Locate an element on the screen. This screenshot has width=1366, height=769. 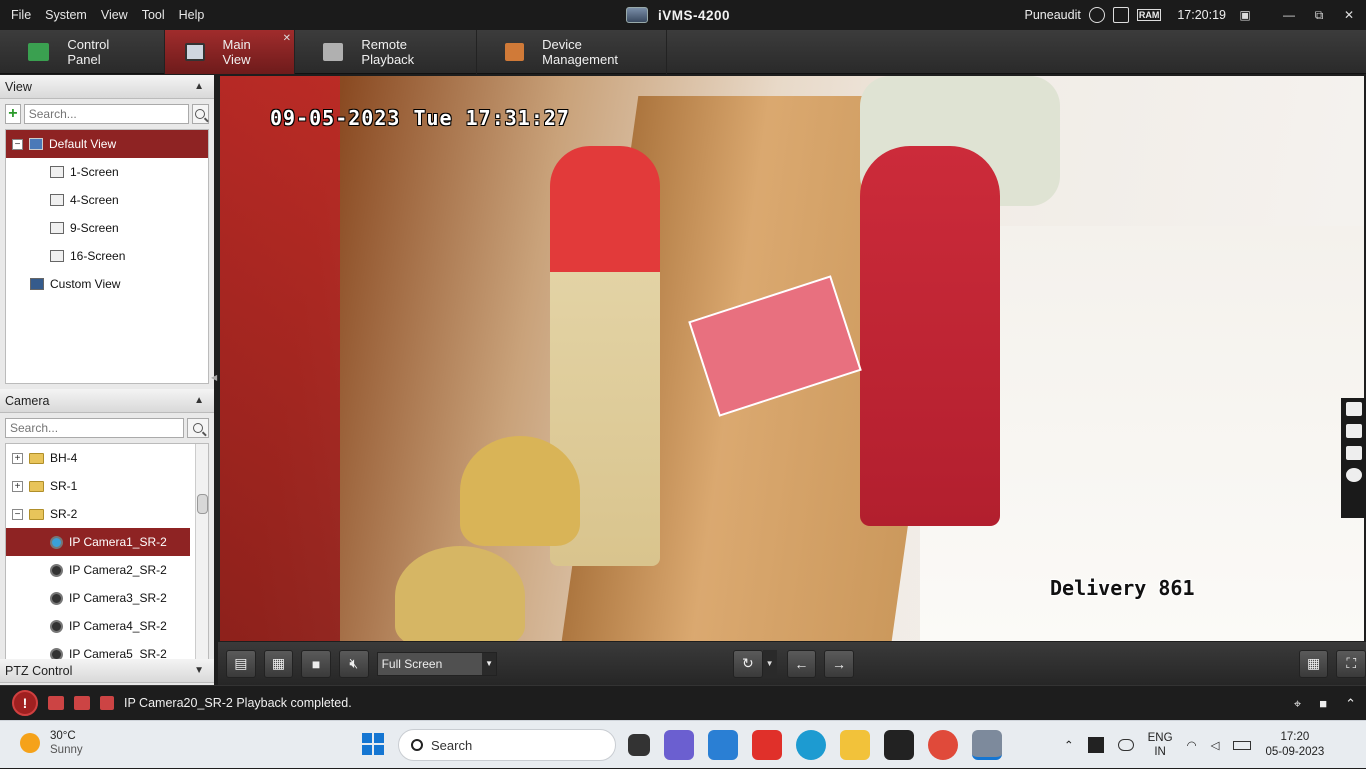
collapse-panel-icon: ◀ is located at coordinates (214, 377).